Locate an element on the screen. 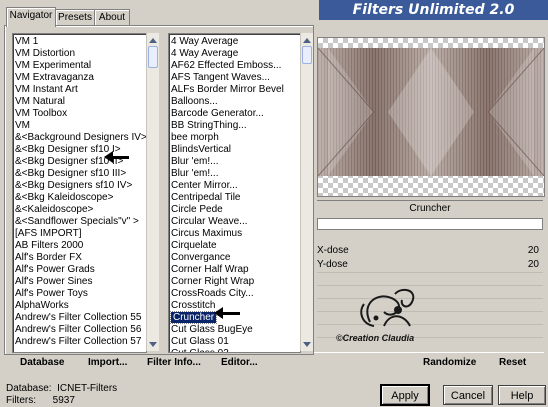 This screenshot has height=407, width=548. apply-button: Apply is located at coordinates (405, 395).